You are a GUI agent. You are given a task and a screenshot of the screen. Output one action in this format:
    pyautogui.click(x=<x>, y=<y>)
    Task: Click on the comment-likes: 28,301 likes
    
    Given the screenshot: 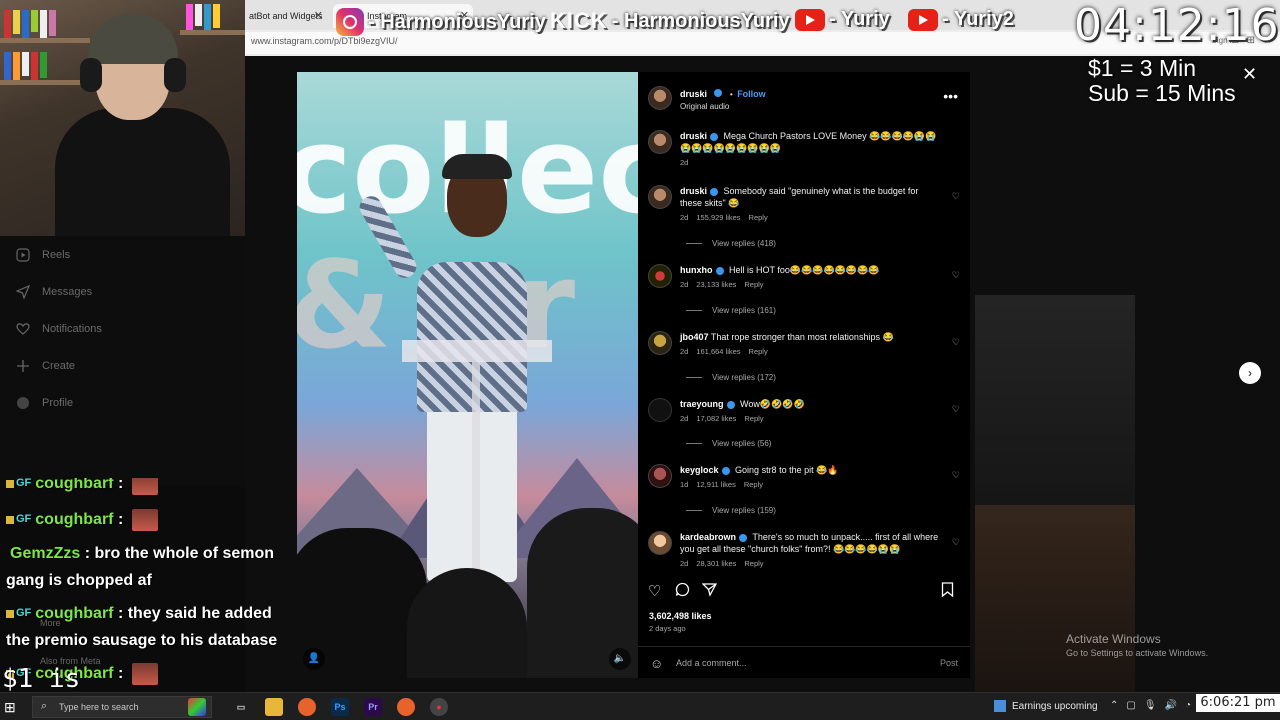 What is the action you would take?
    pyautogui.click(x=716, y=563)
    